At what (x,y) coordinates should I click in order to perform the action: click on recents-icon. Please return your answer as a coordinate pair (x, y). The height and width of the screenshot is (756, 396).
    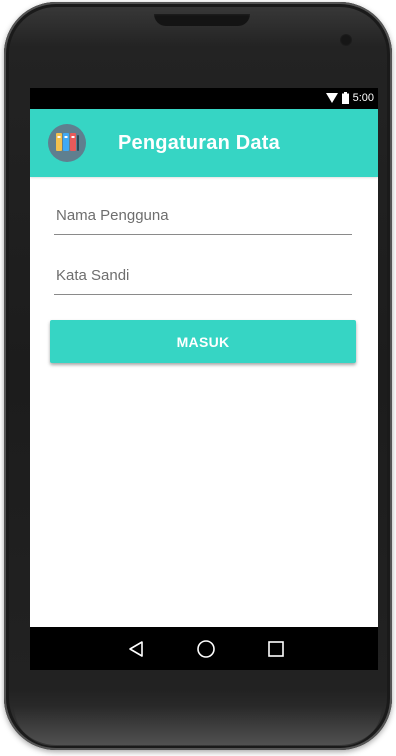
    Looking at the image, I should click on (276, 649).